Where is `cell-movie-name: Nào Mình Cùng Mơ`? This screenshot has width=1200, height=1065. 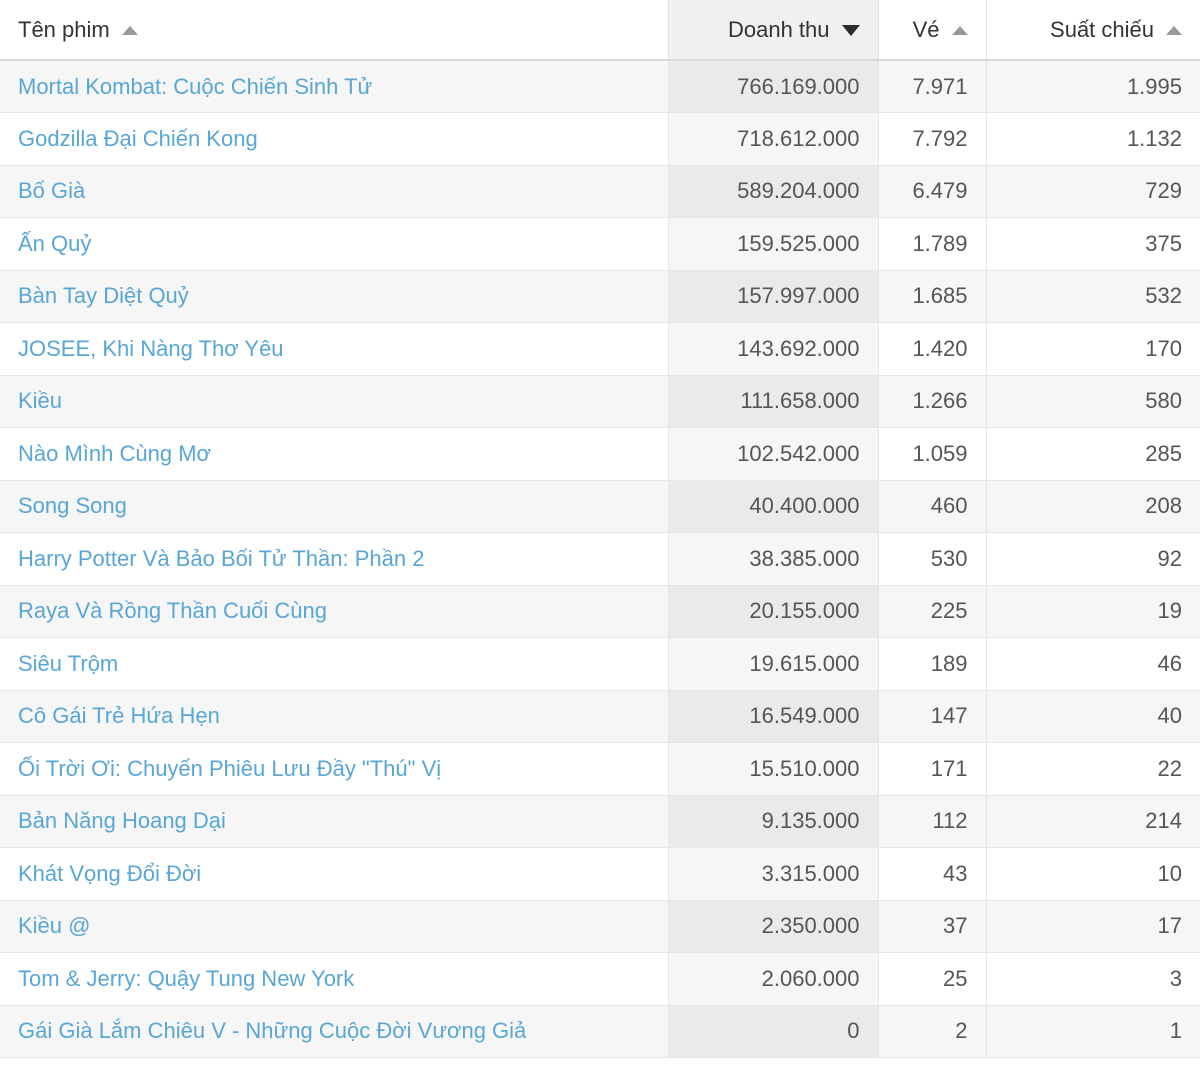 cell-movie-name: Nào Mình Cùng Mơ is located at coordinates (334, 454).